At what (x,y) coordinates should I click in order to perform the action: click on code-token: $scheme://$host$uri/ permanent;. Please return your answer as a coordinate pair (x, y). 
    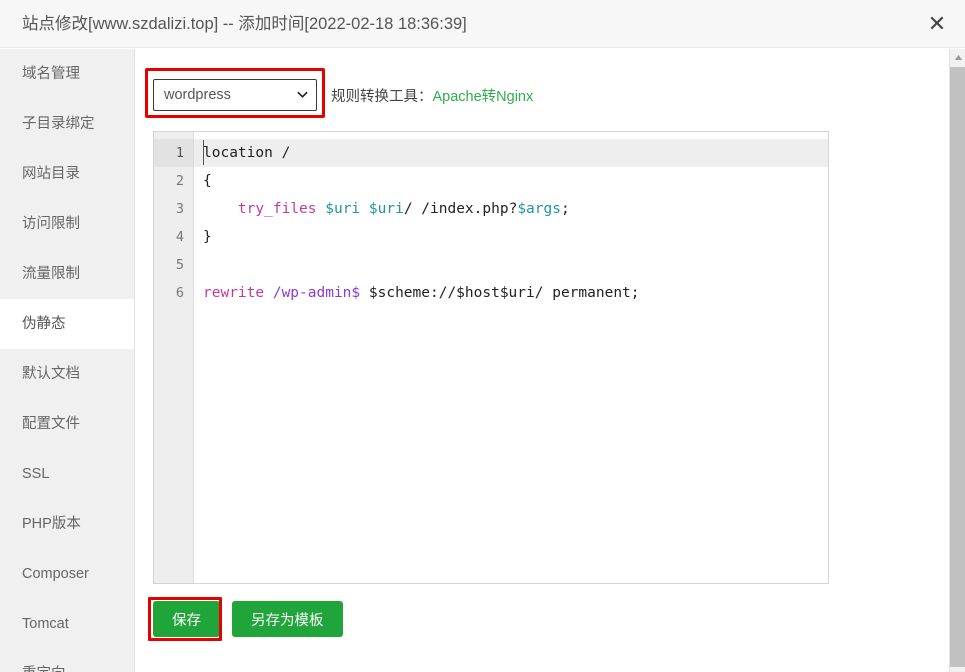
    Looking at the image, I should click on (500, 293).